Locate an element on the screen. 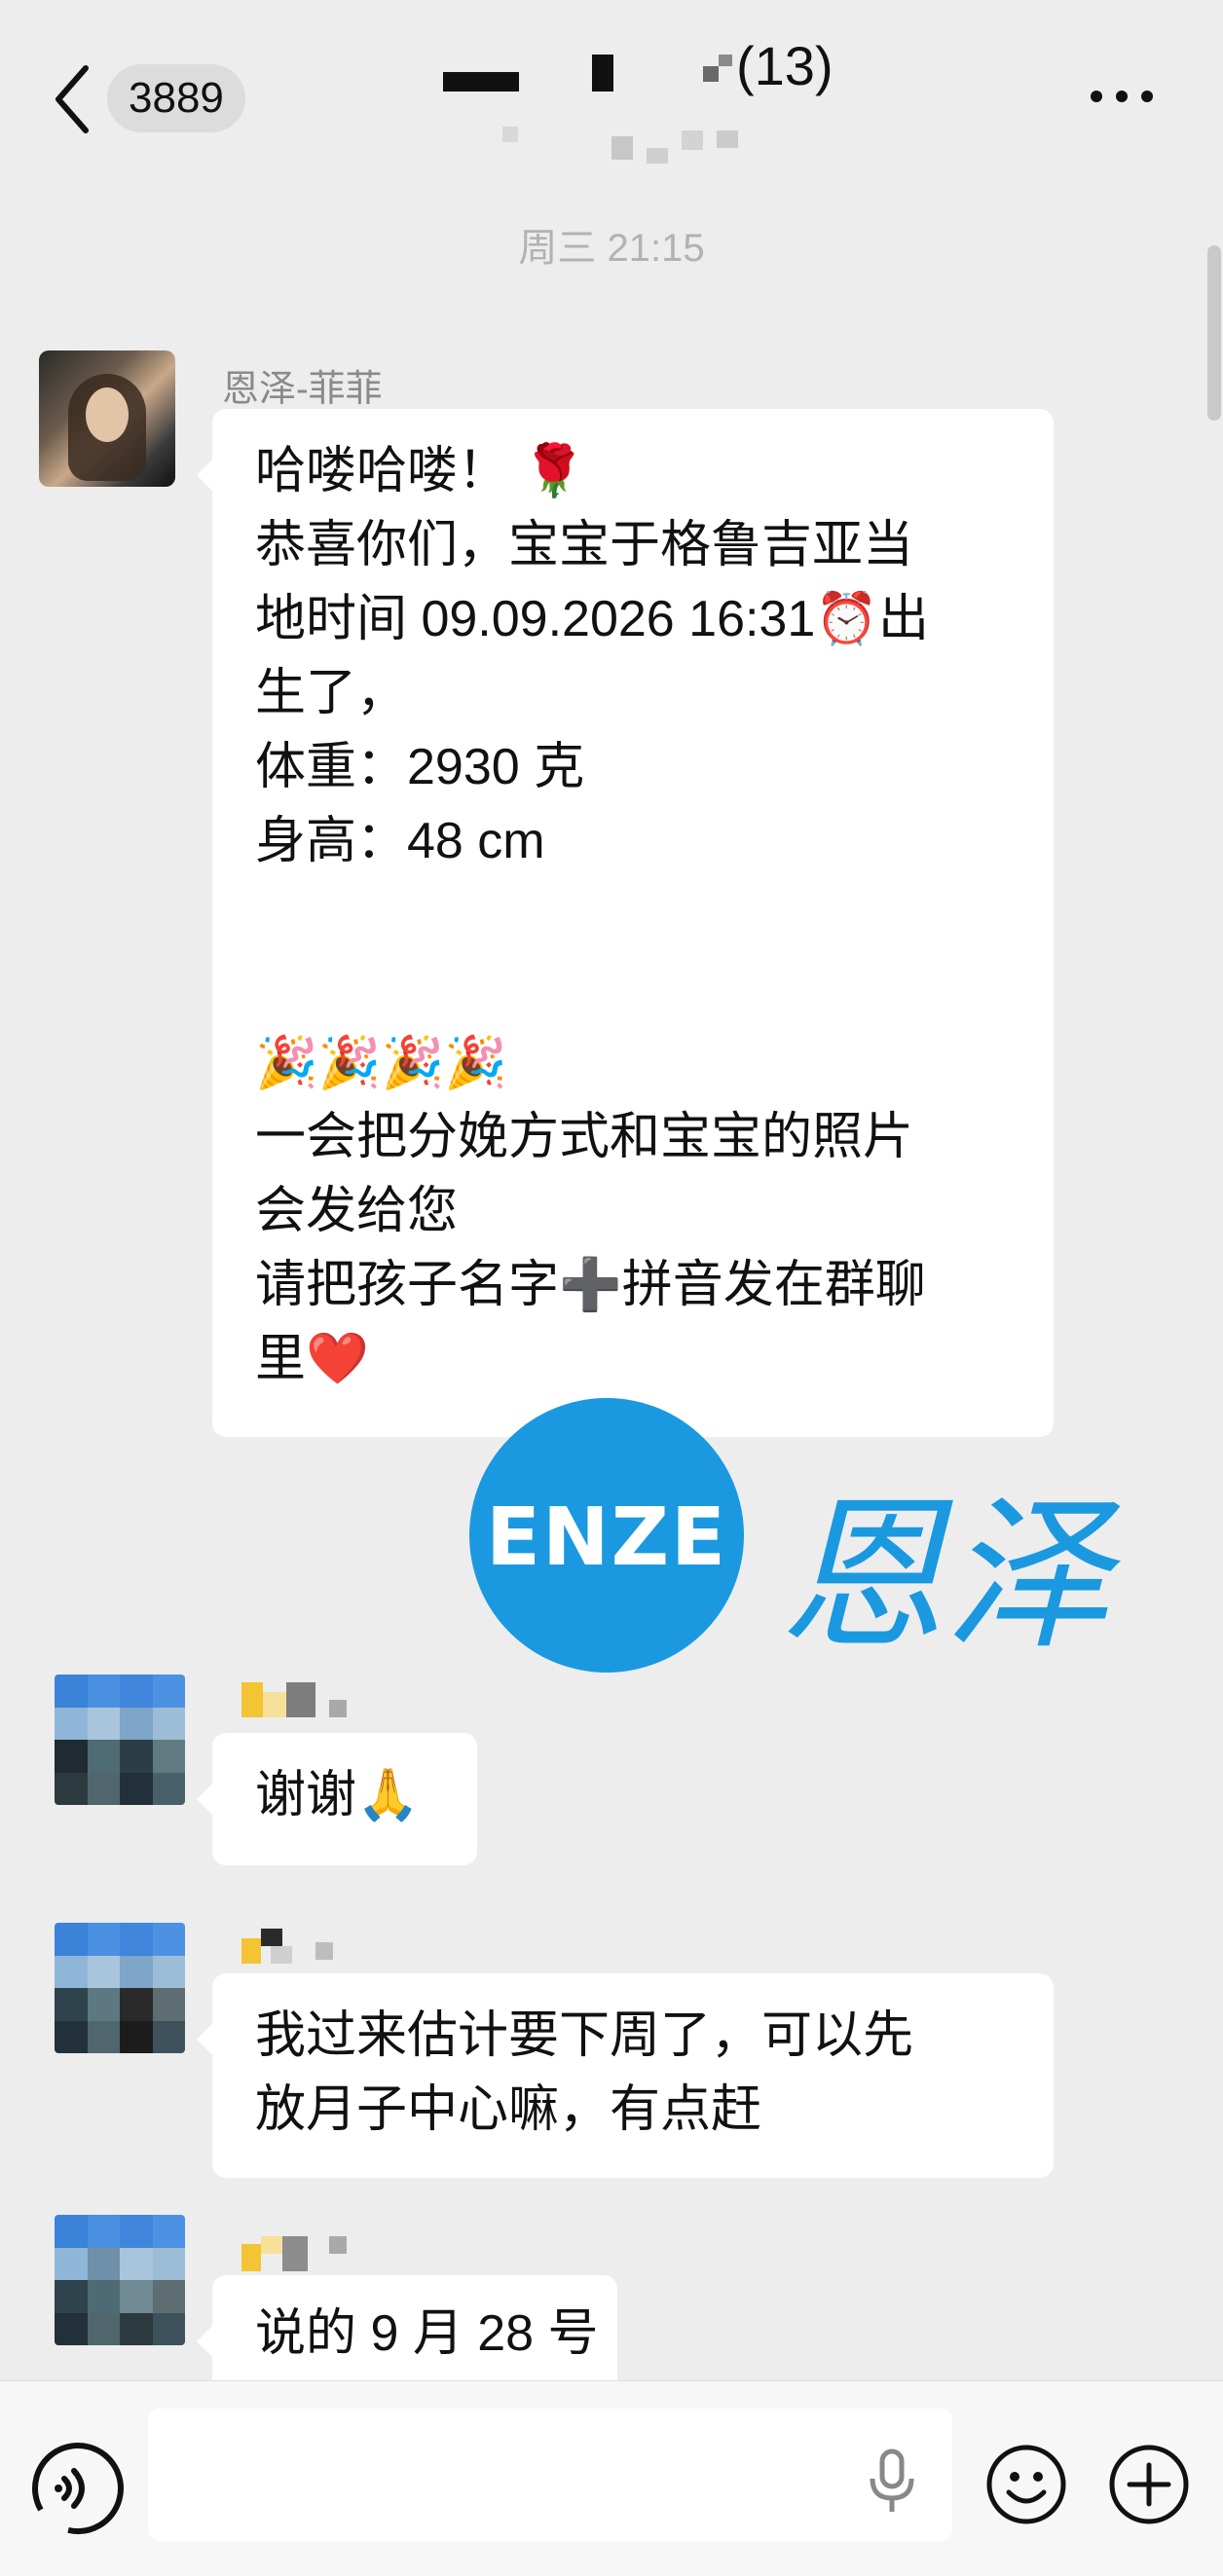 The image size is (1223, 2576). message-line: 谢谢🙏 is located at coordinates (337, 1795).